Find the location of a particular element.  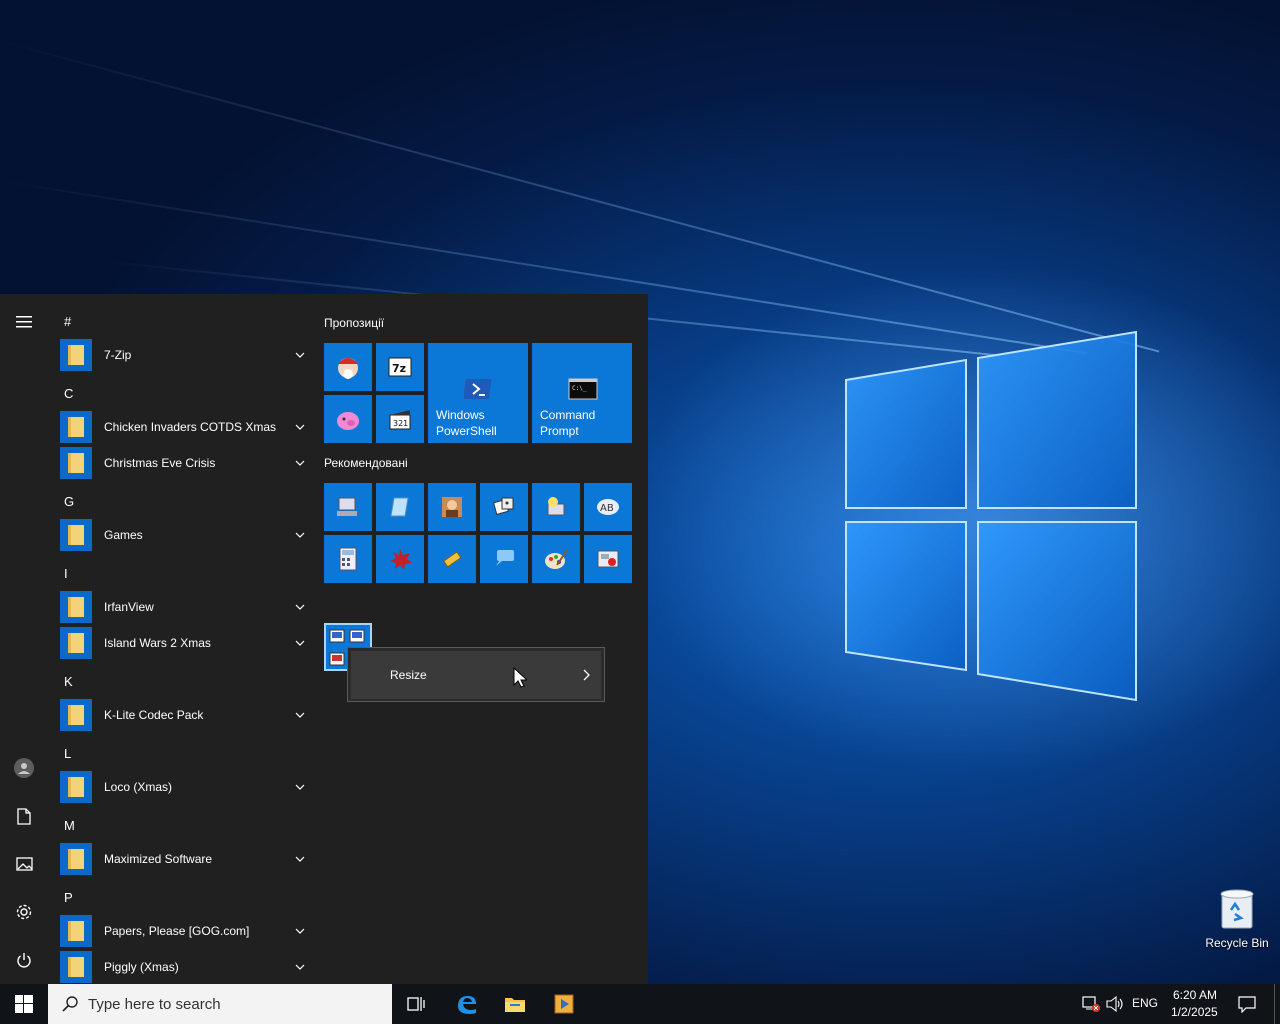

recycle-bin-label: Recycle Bin is located at coordinates (1237, 943).